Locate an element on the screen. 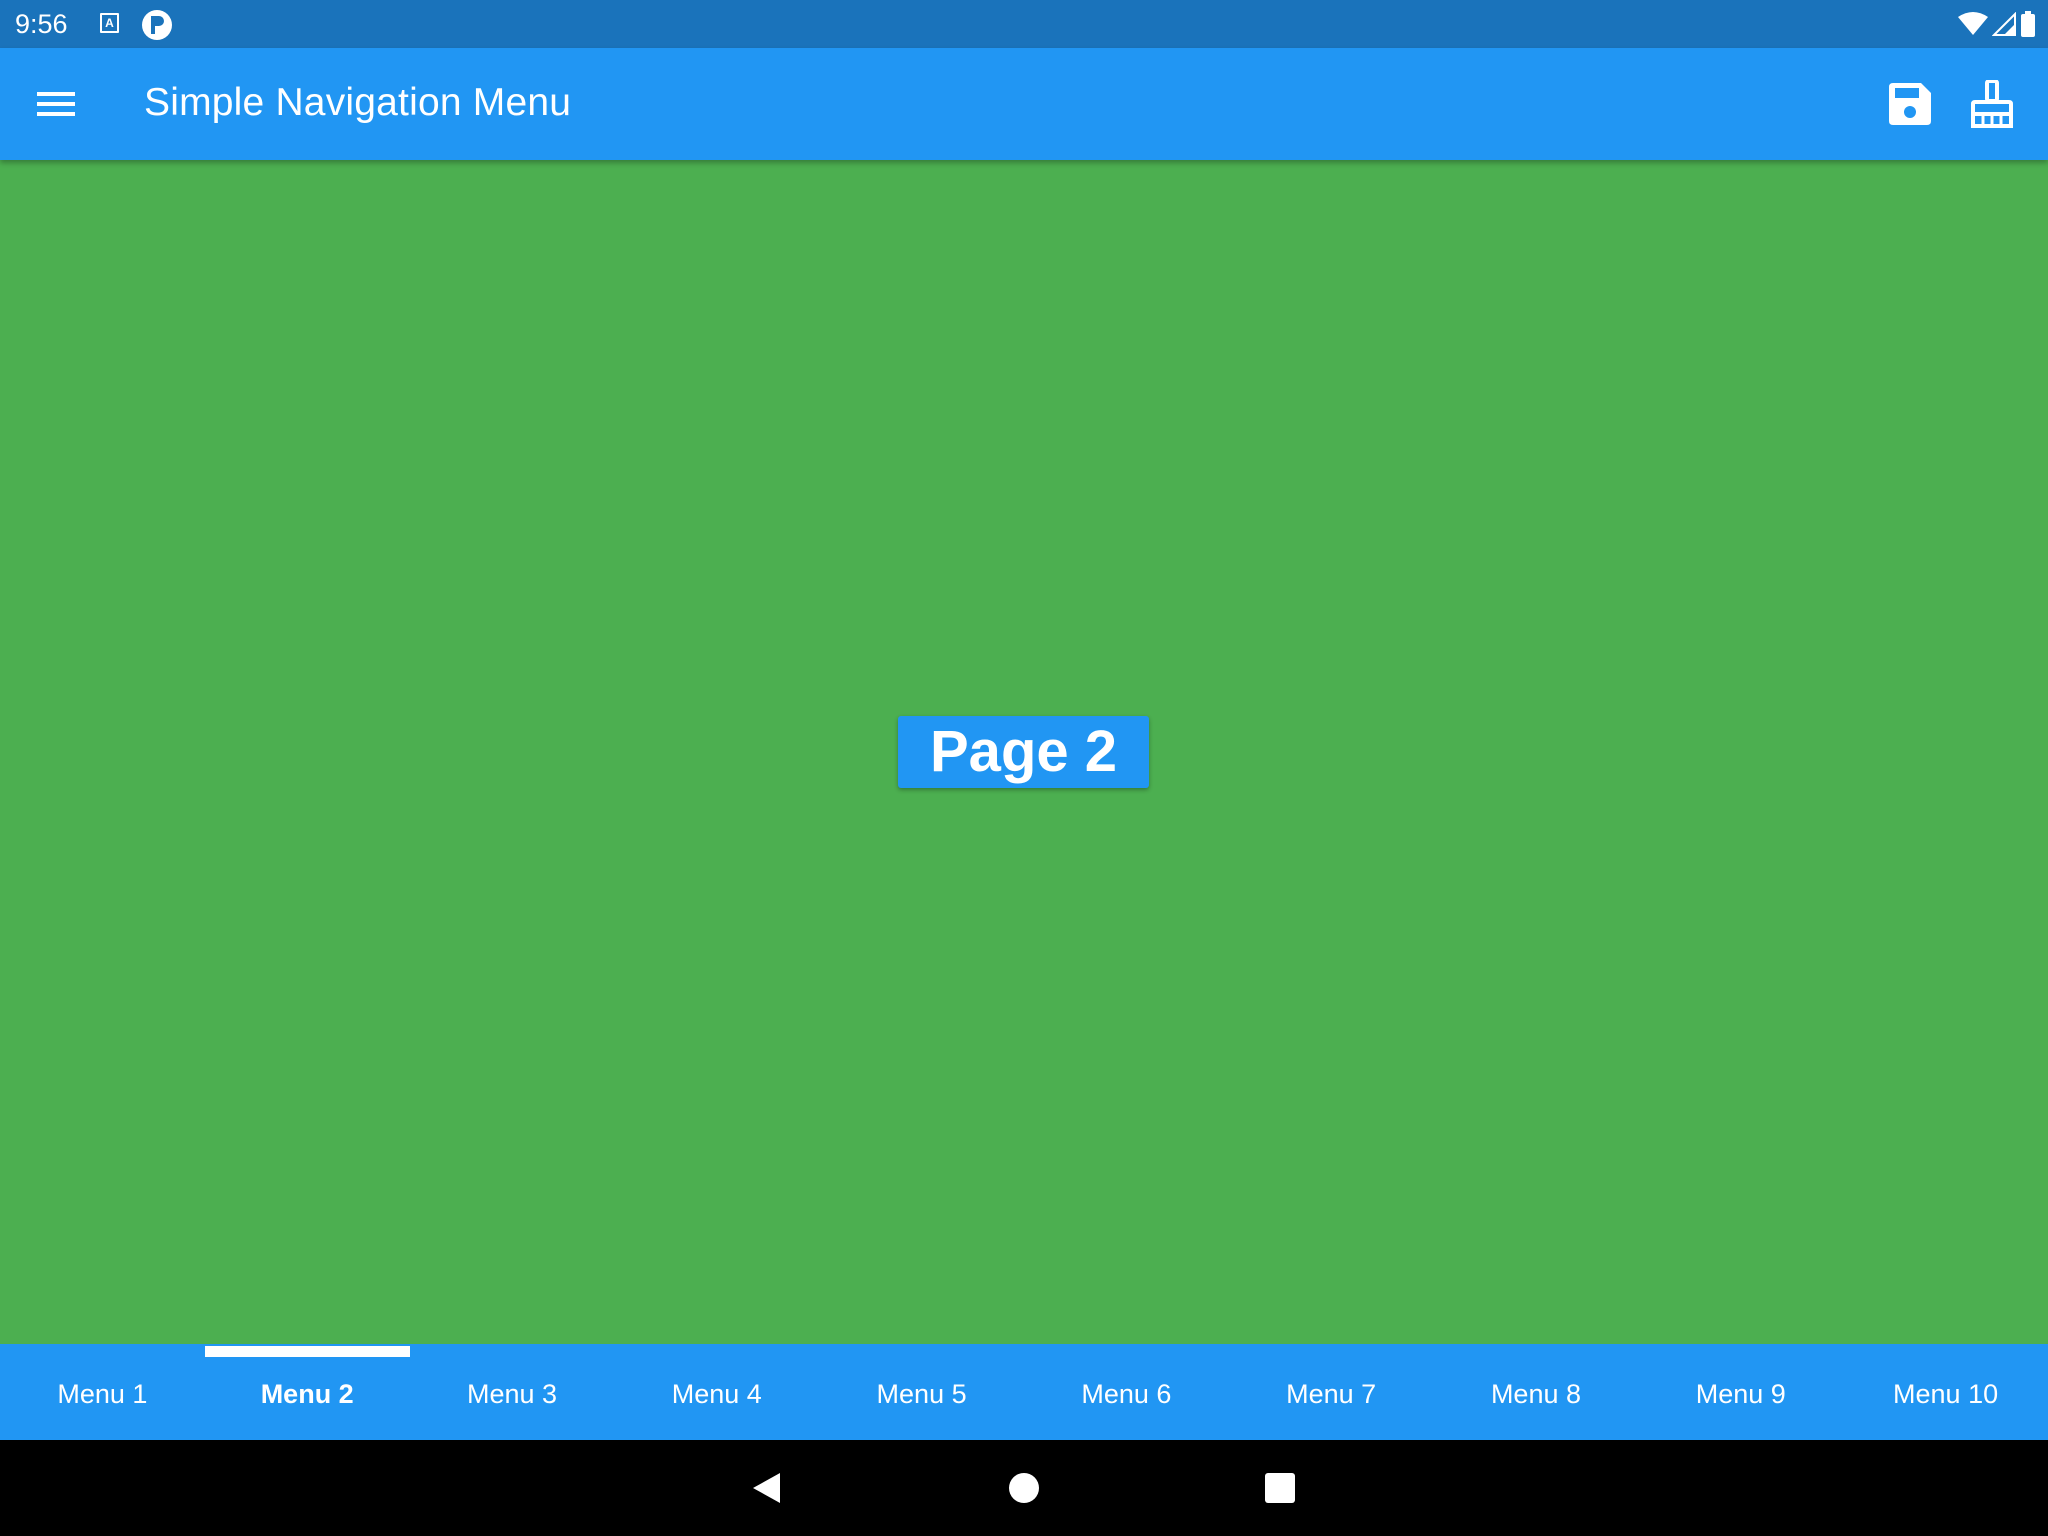  clean-icon is located at coordinates (1992, 104).